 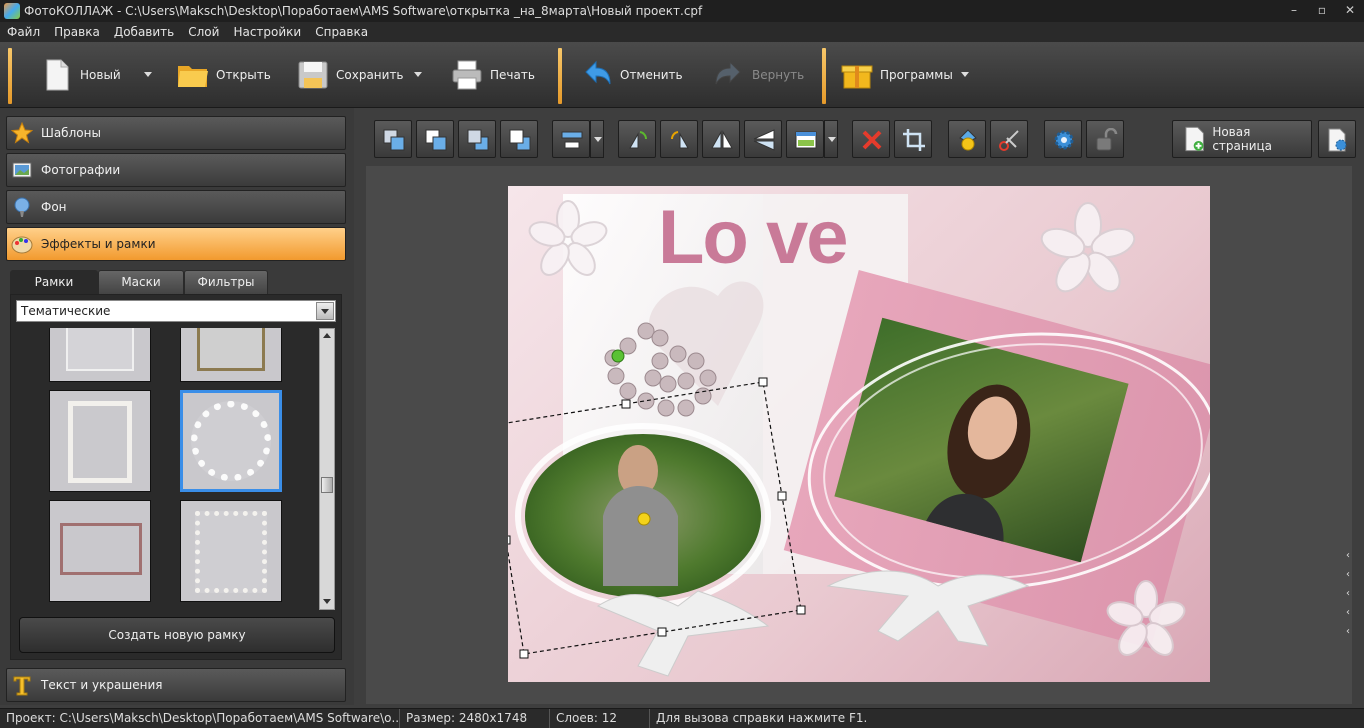 What do you see at coordinates (597, 139) in the screenshot?
I see `align-dropdown` at bounding box center [597, 139].